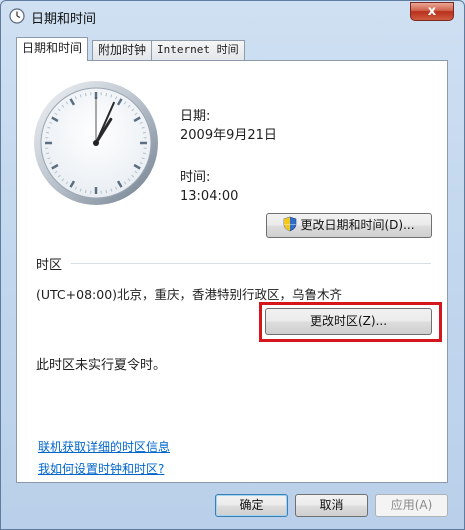  I want to click on time-label: 时间:, so click(195, 177).